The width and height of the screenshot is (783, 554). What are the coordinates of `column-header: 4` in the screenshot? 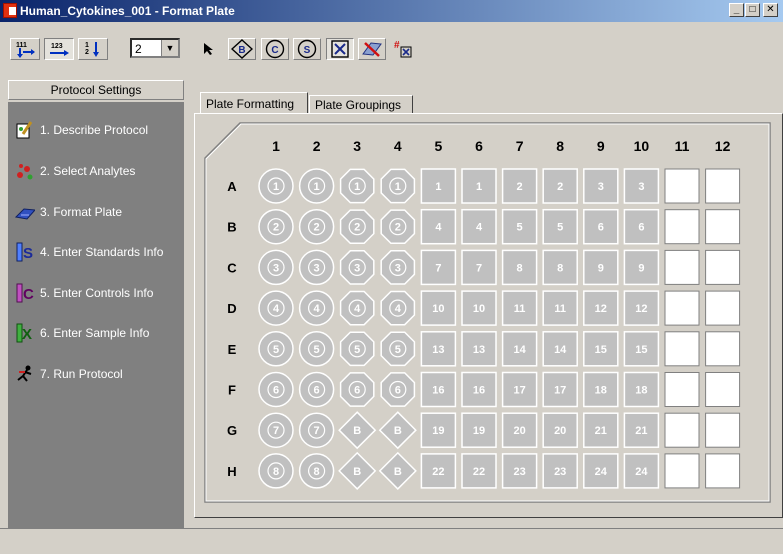 It's located at (398, 146).